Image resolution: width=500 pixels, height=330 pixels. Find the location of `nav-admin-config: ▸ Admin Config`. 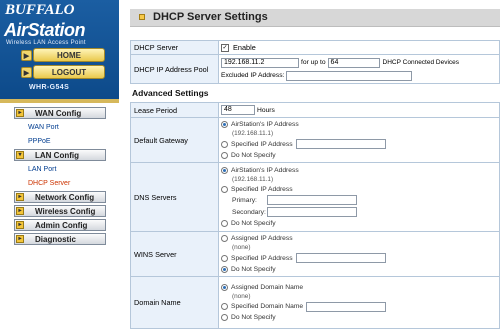

nav-admin-config: ▸ Admin Config is located at coordinates (60, 225).